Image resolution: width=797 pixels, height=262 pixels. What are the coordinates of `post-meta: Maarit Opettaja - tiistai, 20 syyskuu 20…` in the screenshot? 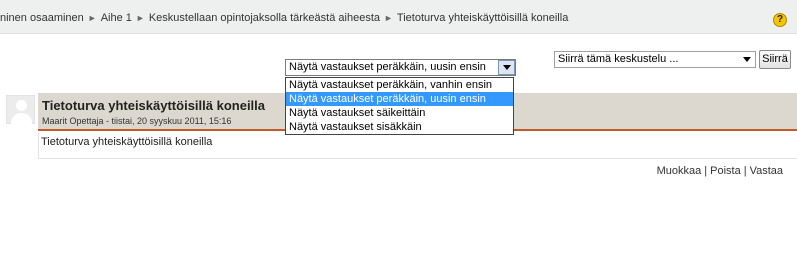 It's located at (136, 121).